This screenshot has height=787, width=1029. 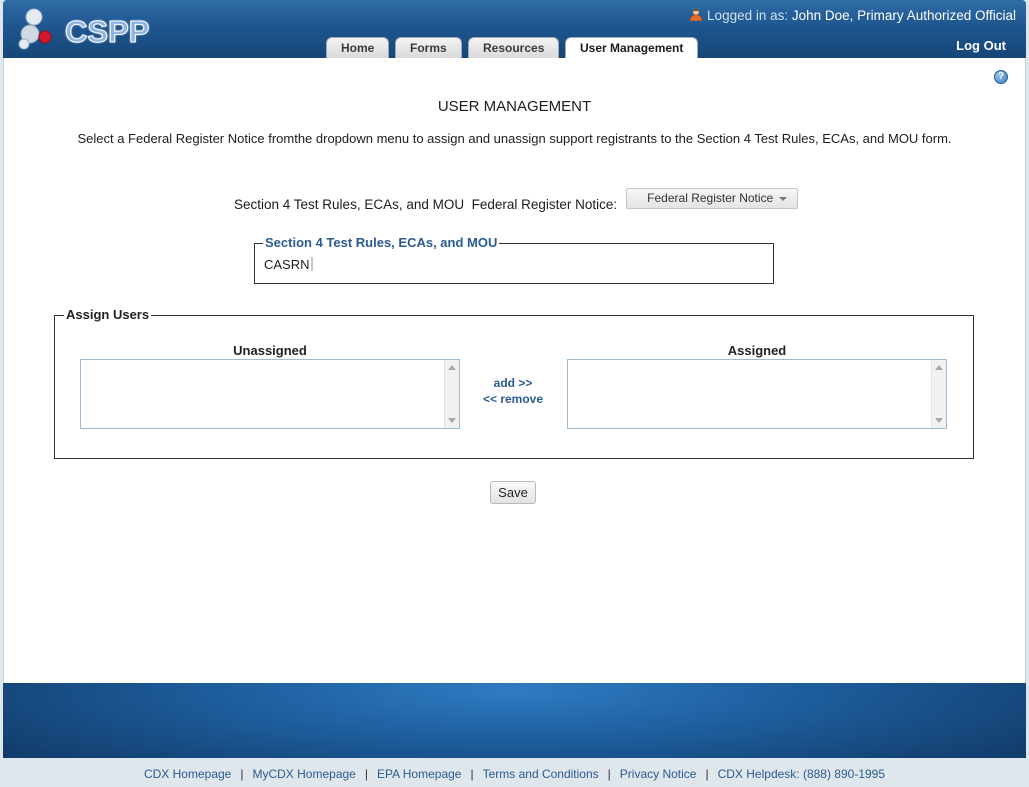 I want to click on save-button: Save, so click(x=513, y=492).